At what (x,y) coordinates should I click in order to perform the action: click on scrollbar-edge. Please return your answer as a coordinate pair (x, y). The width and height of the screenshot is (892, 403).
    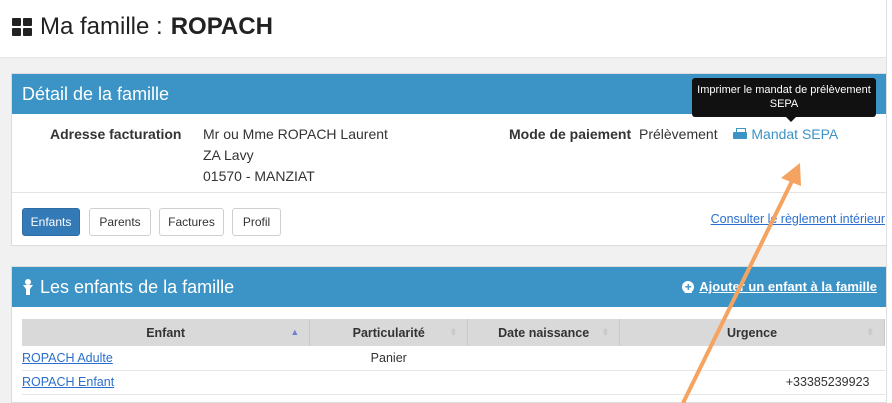
    Looking at the image, I should click on (889, 201).